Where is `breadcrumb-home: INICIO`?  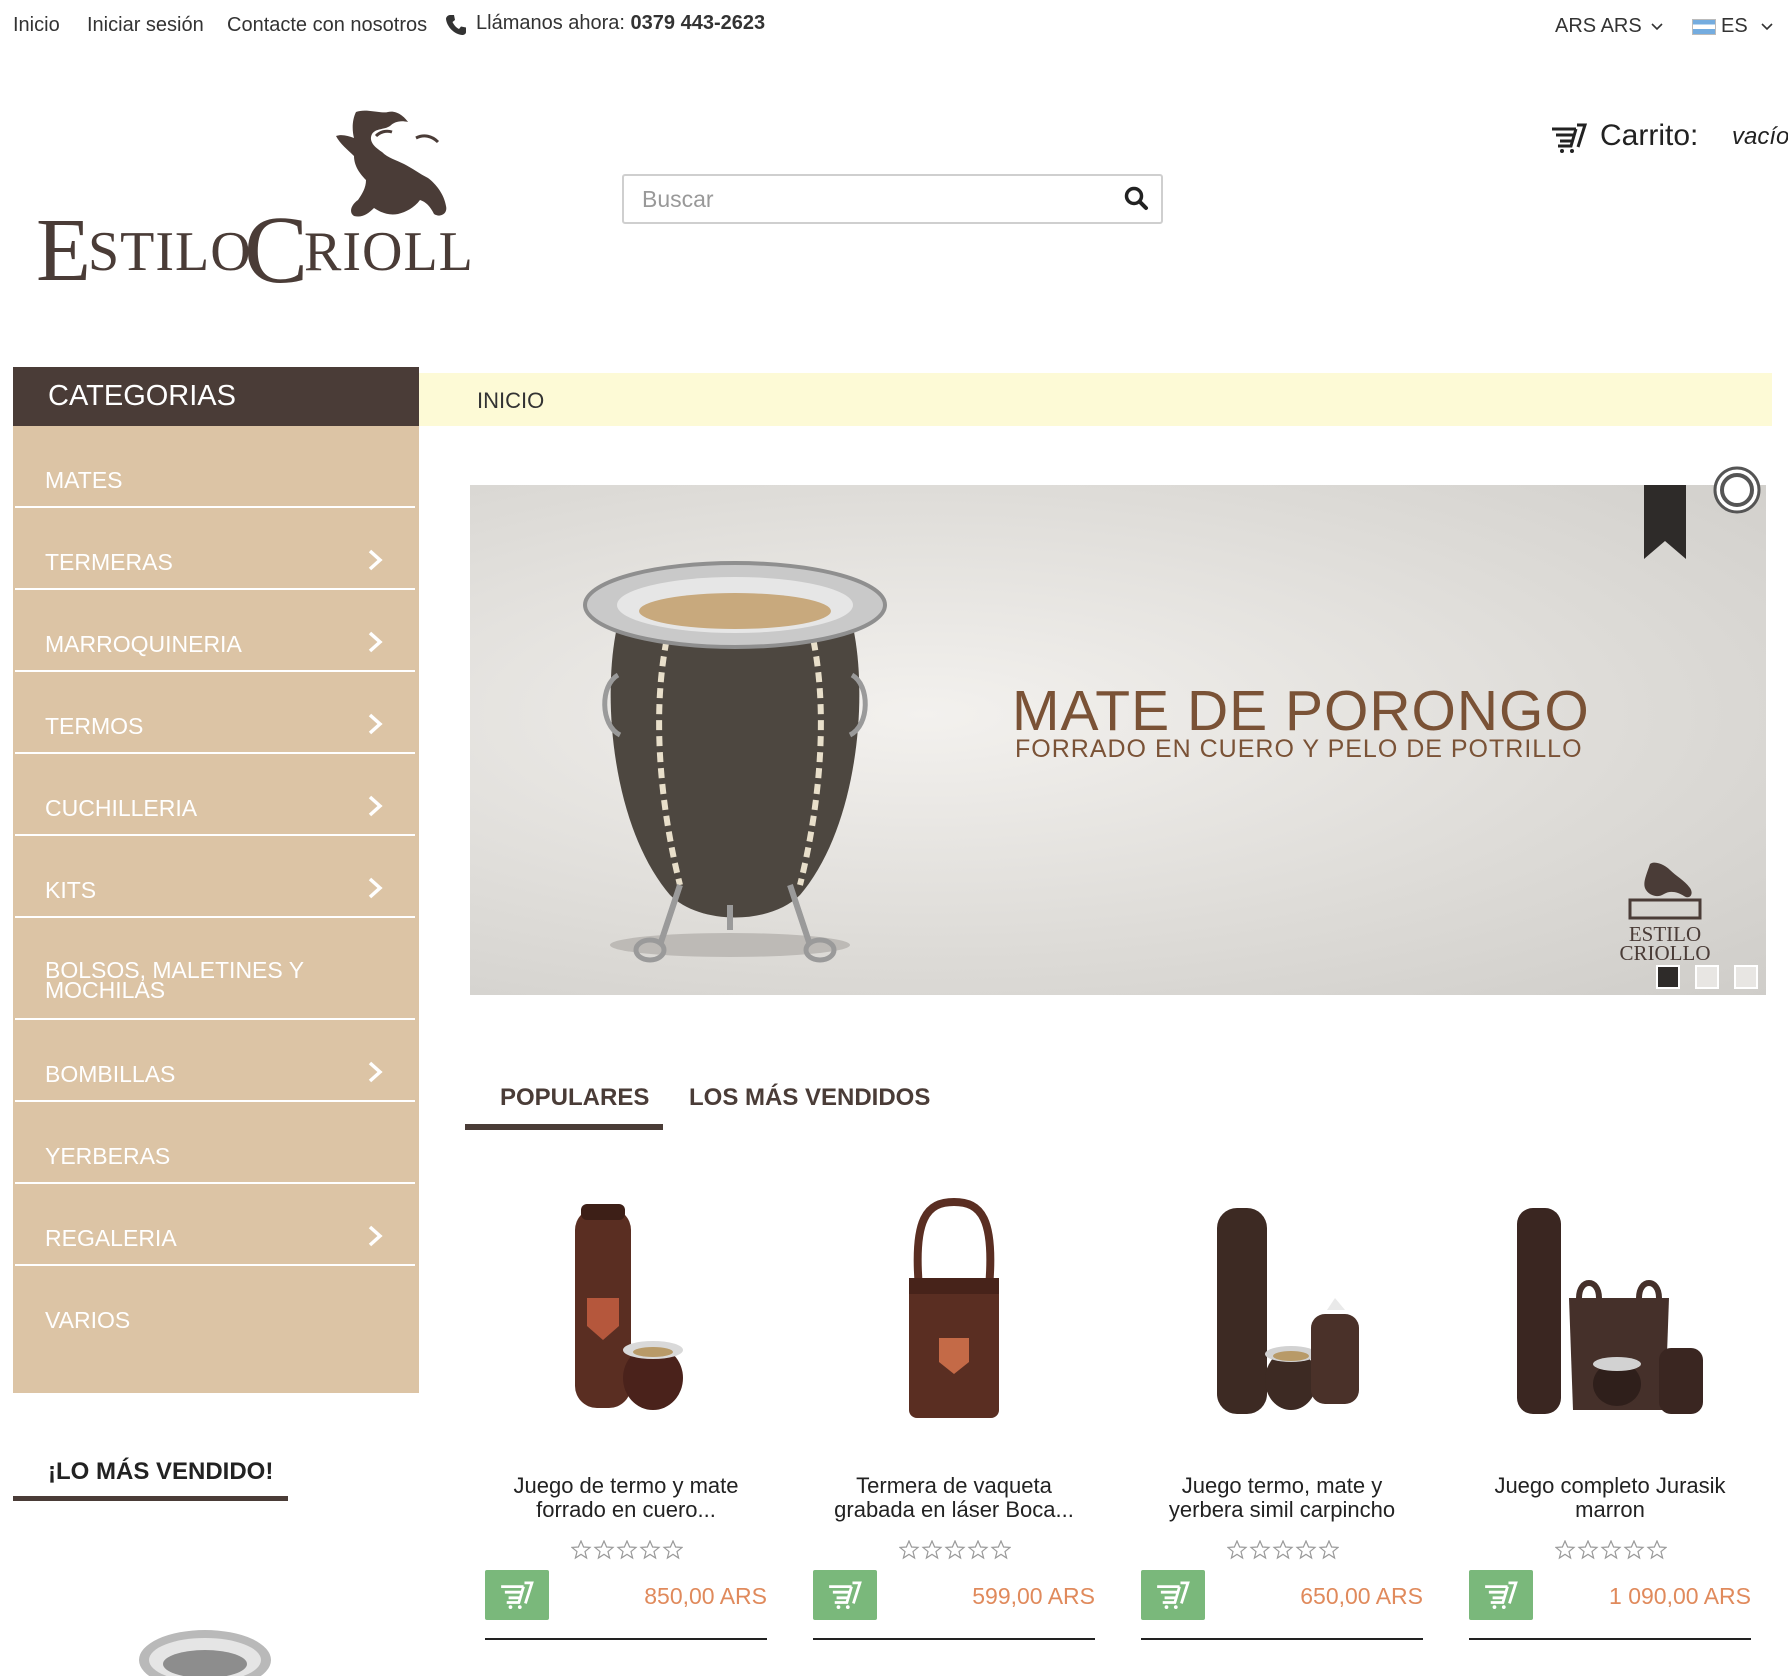
breadcrumb-home: INICIO is located at coordinates (510, 401).